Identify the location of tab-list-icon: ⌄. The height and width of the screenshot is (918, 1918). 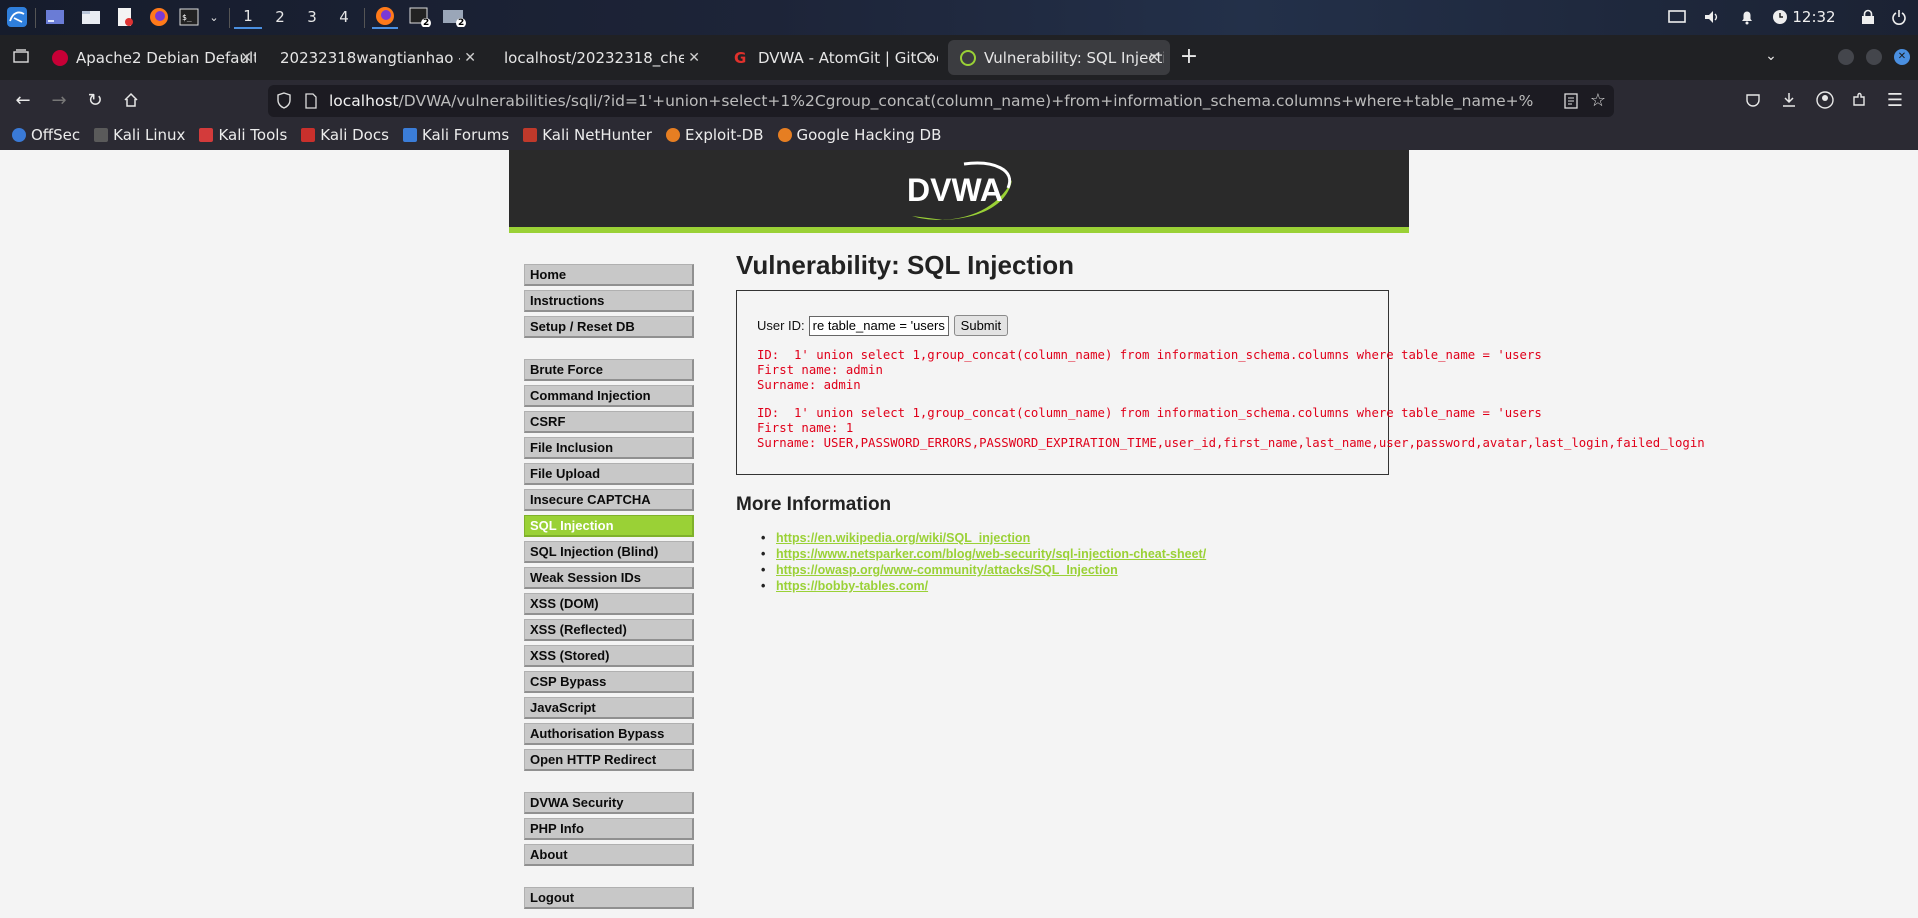
(1771, 56).